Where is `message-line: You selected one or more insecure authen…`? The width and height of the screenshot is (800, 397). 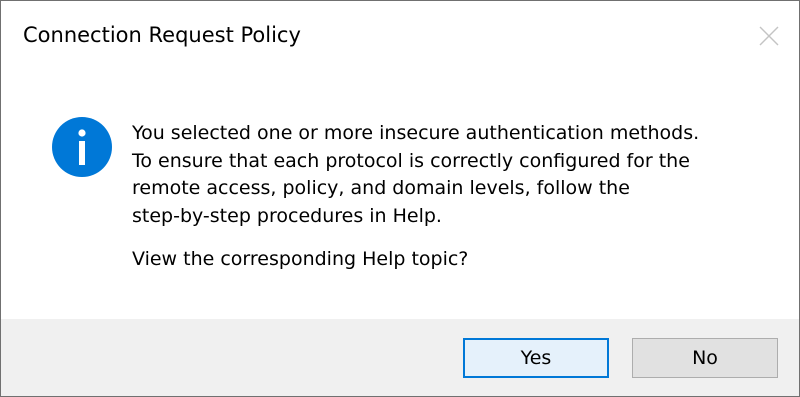
message-line: You selected one or more insecure authen… is located at coordinates (416, 133).